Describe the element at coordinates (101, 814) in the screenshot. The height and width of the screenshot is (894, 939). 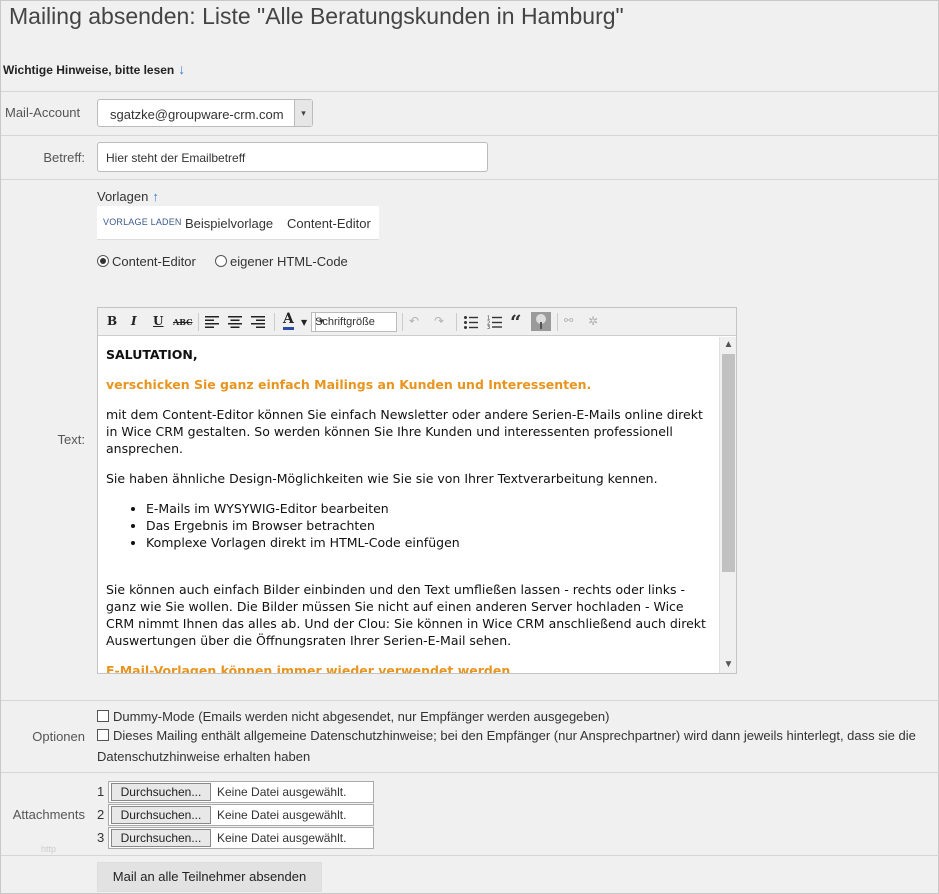
I see `attachment-number: 2` at that location.